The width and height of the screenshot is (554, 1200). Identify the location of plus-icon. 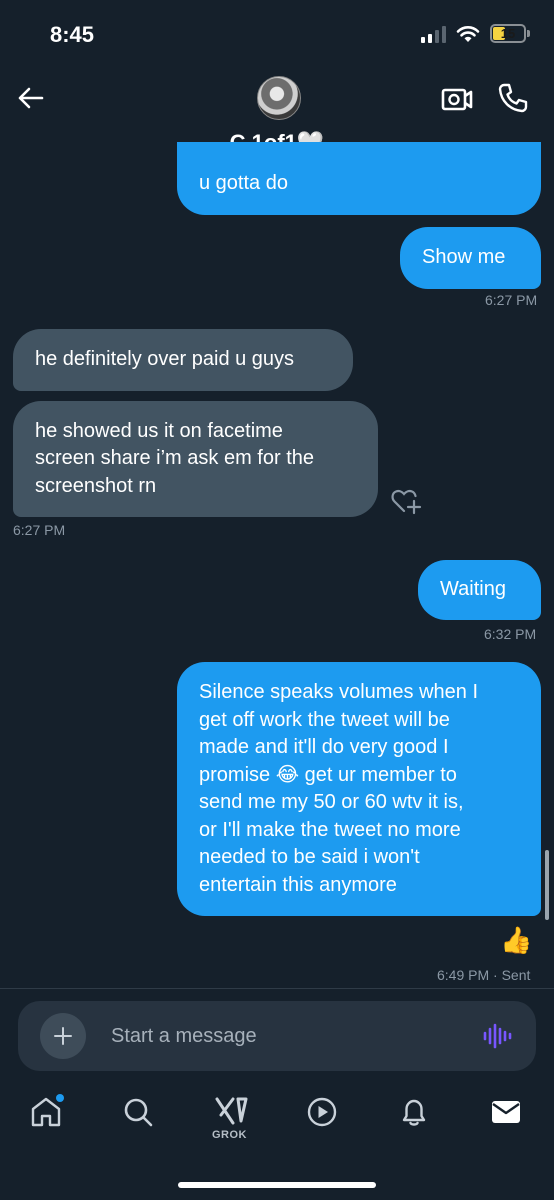
(63, 1036).